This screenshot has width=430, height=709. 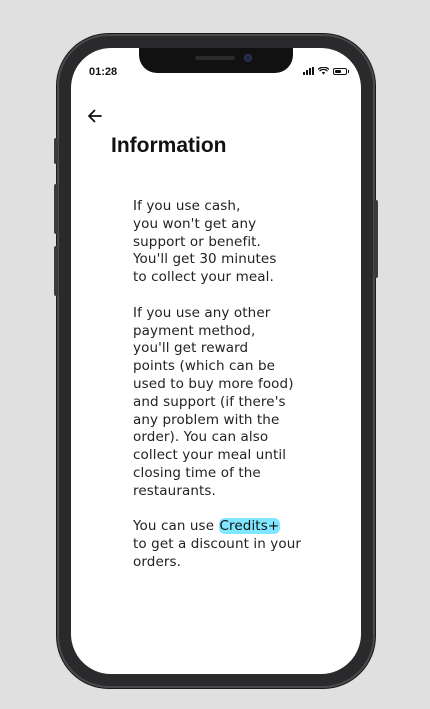 I want to click on text-line: you'll get reward, so click(x=191, y=348).